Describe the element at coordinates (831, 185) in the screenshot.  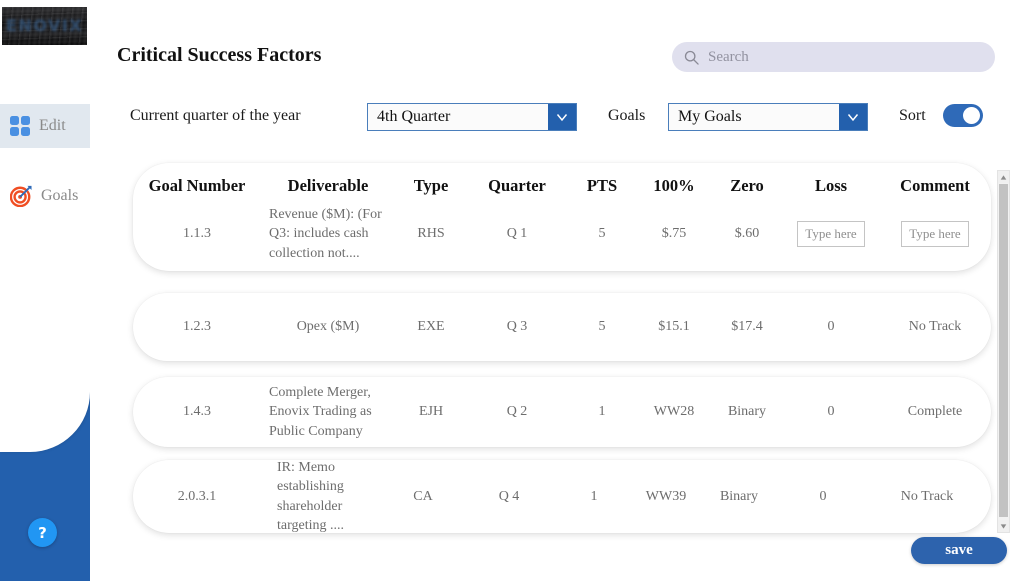
I see `column-header-loss: Loss` at that location.